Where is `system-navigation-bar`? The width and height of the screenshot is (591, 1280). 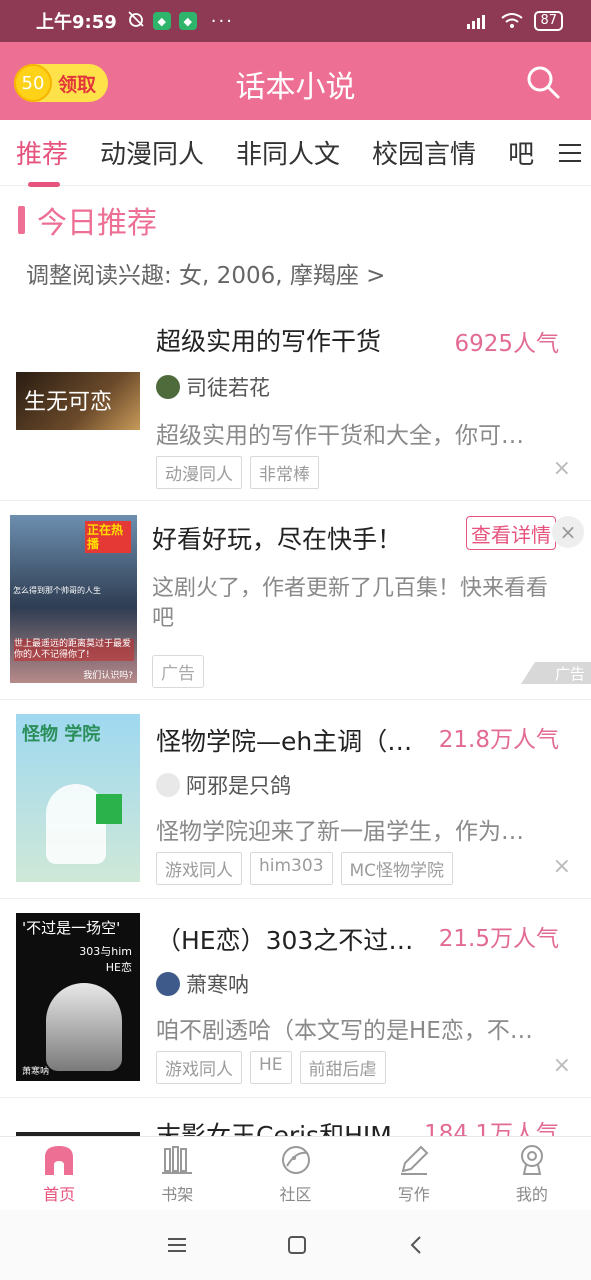
system-navigation-bar is located at coordinates (295, 1245).